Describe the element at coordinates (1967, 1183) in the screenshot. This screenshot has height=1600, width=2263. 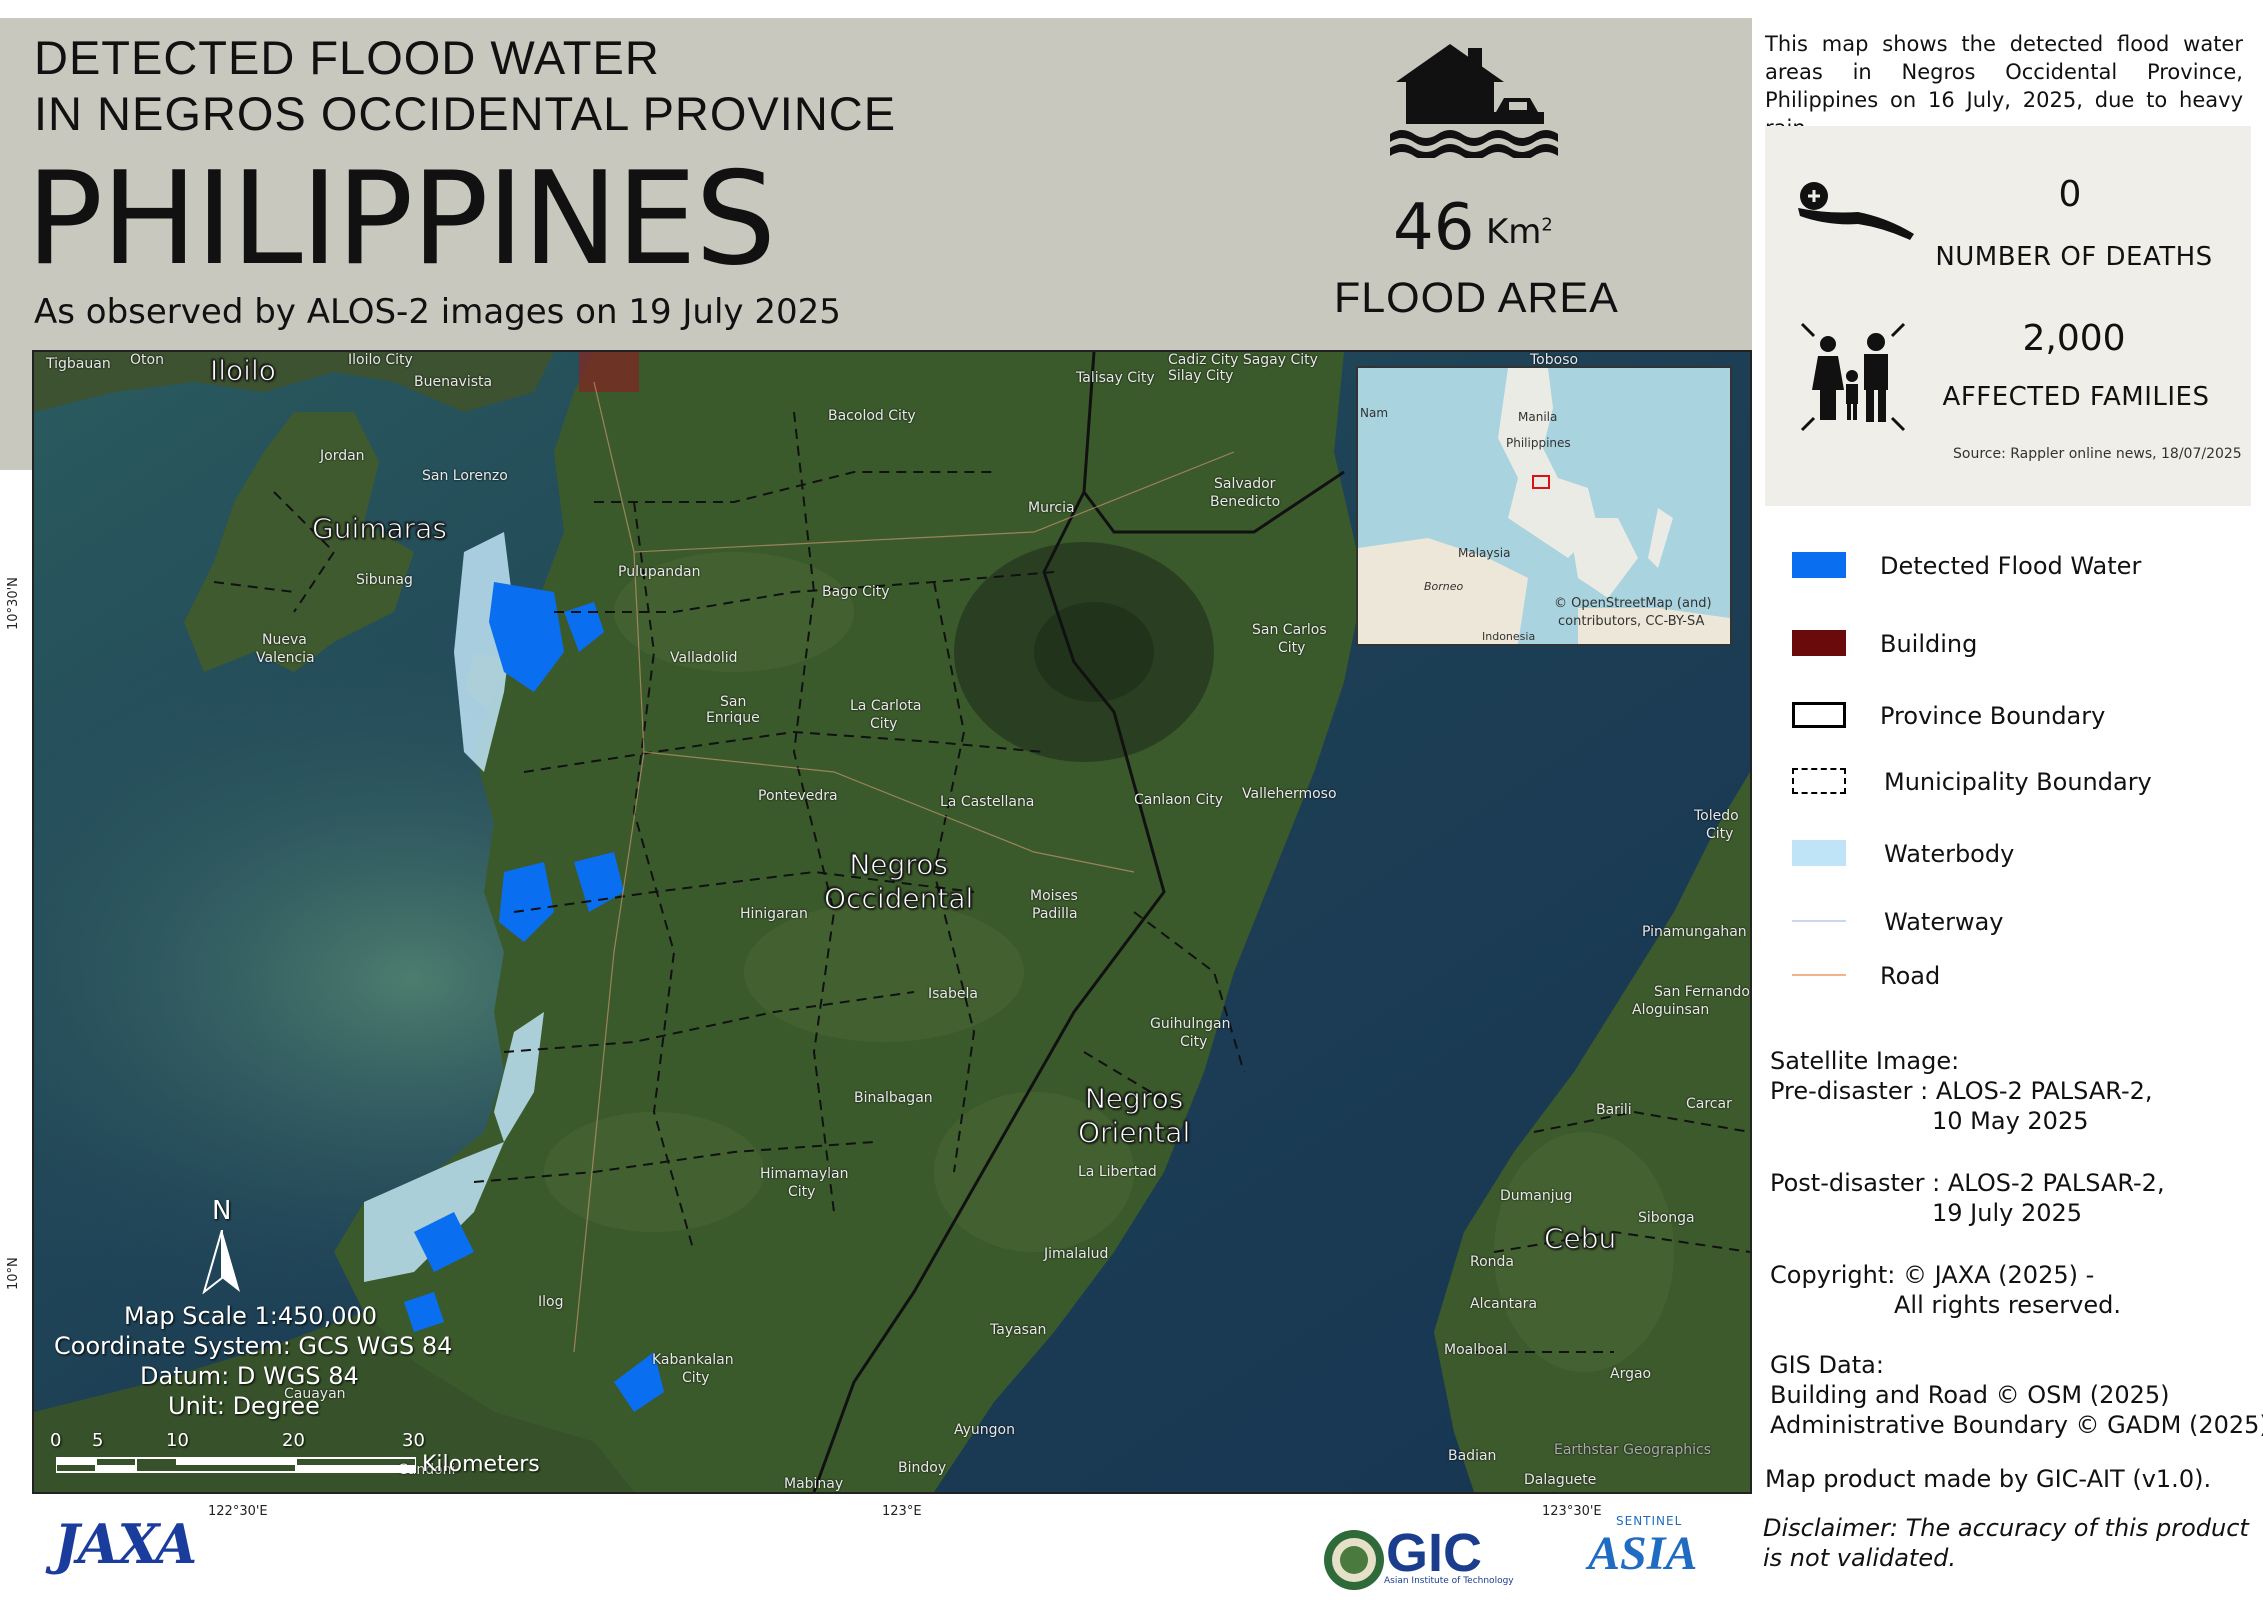
I see `post-disaster-info: Post-disaster : ALOS-2 PALSAR-2,` at that location.